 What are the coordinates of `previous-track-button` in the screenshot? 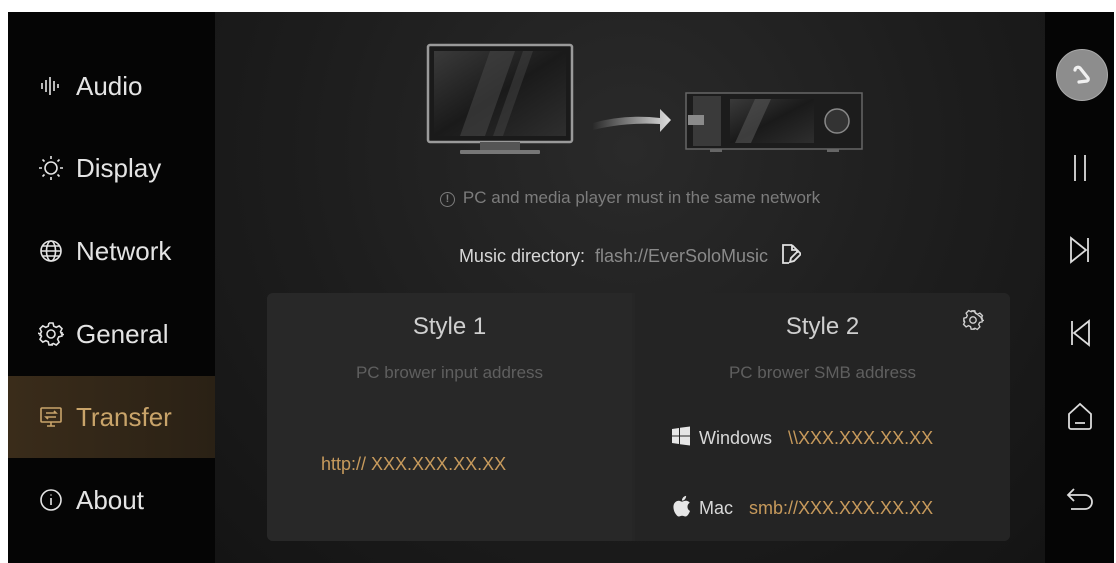 It's located at (1079, 335).